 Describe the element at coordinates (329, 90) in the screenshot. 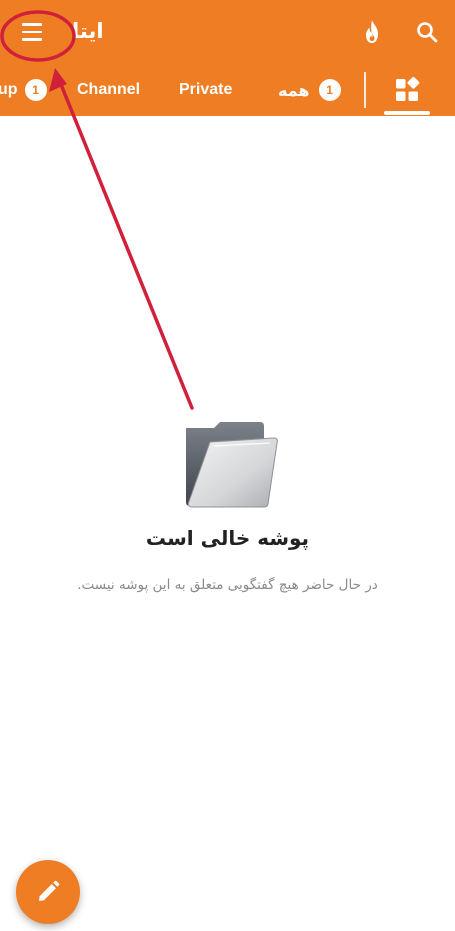

I see `tab-all-badge: 1` at that location.